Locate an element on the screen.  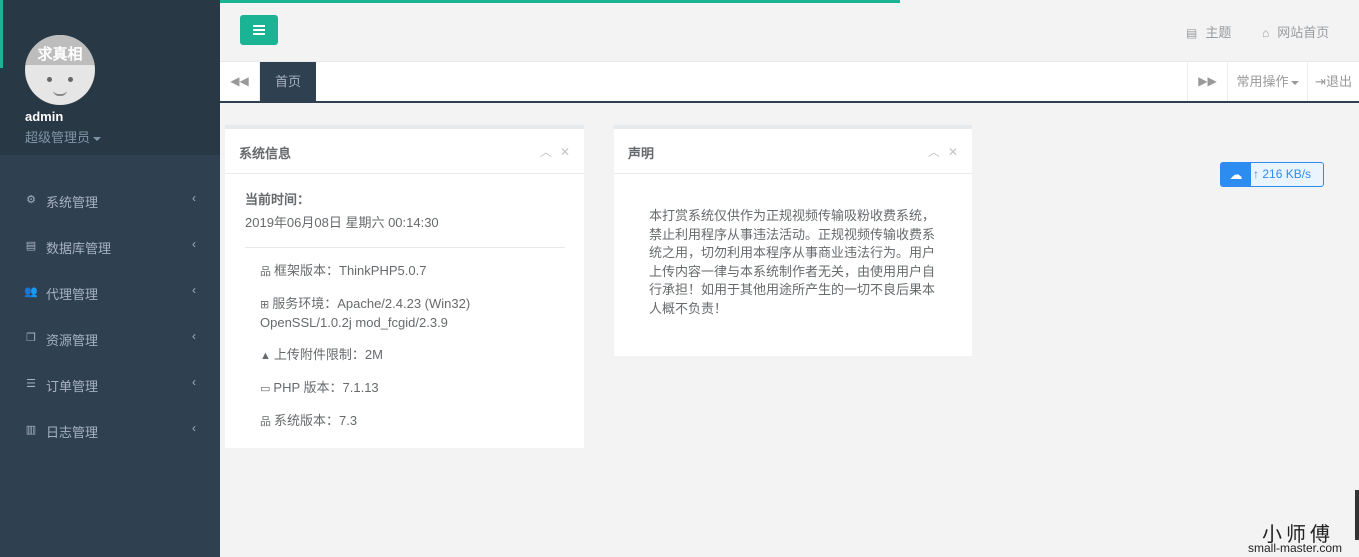
windows-icon: ⊞ is located at coordinates (265, 305).